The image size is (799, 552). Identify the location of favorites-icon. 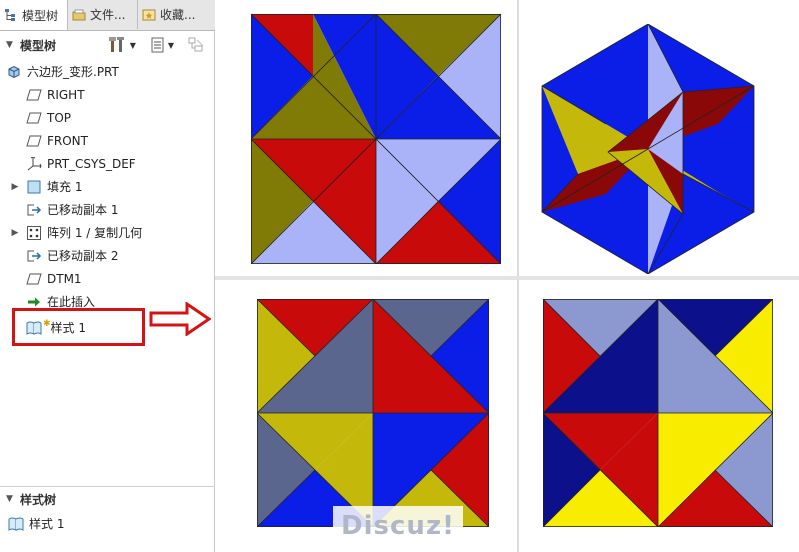
(149, 14).